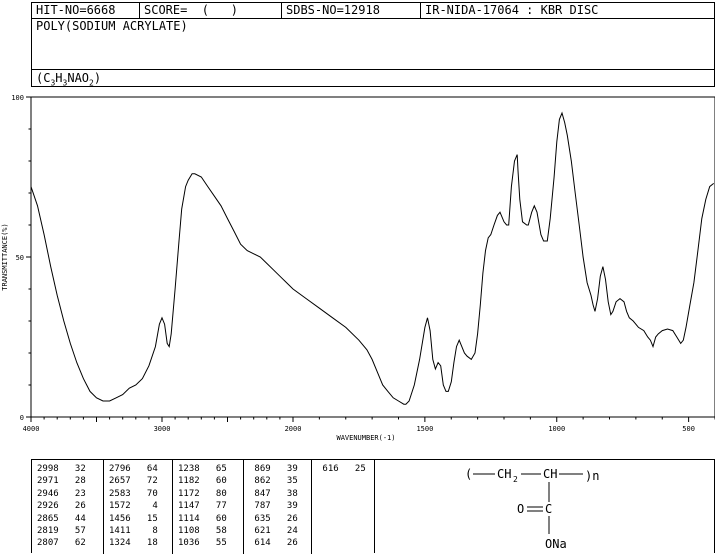 Image resolution: width=715 pixels, height=554 pixels. I want to click on x-tick-label: 1000, so click(556, 429).